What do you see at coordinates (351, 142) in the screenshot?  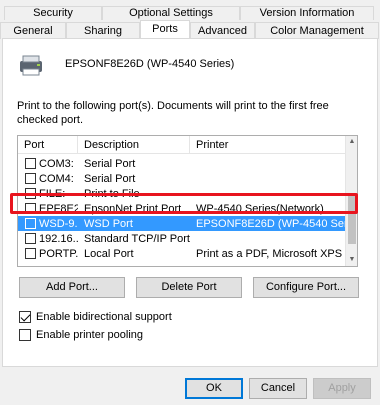 I see `scroll-up-icon: ▲` at bounding box center [351, 142].